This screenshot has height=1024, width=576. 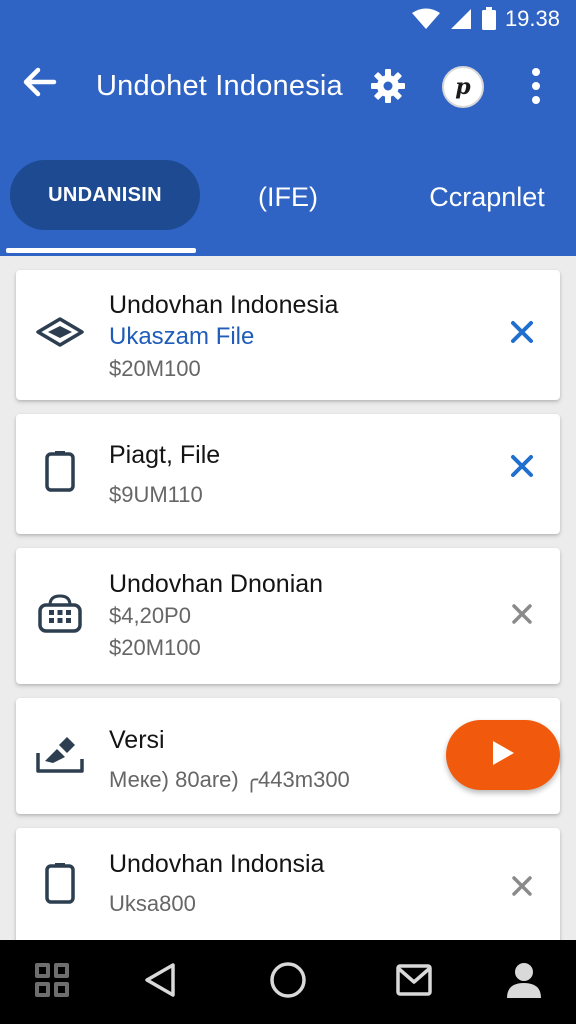 What do you see at coordinates (60, 614) in the screenshot?
I see `basket-icon` at bounding box center [60, 614].